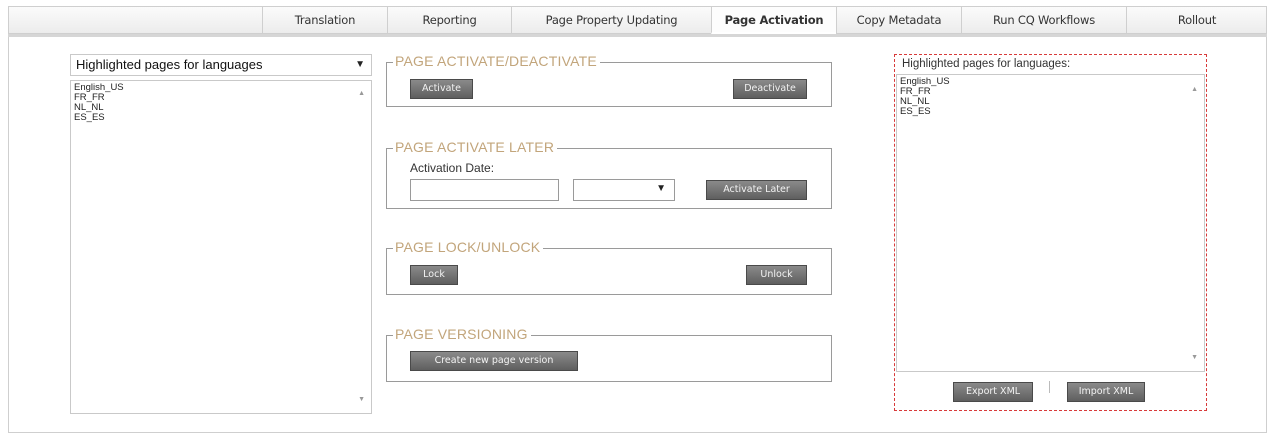 The height and width of the screenshot is (434, 1275). I want to click on section-legend: PAGE ACTIVATE LATER, so click(475, 147).